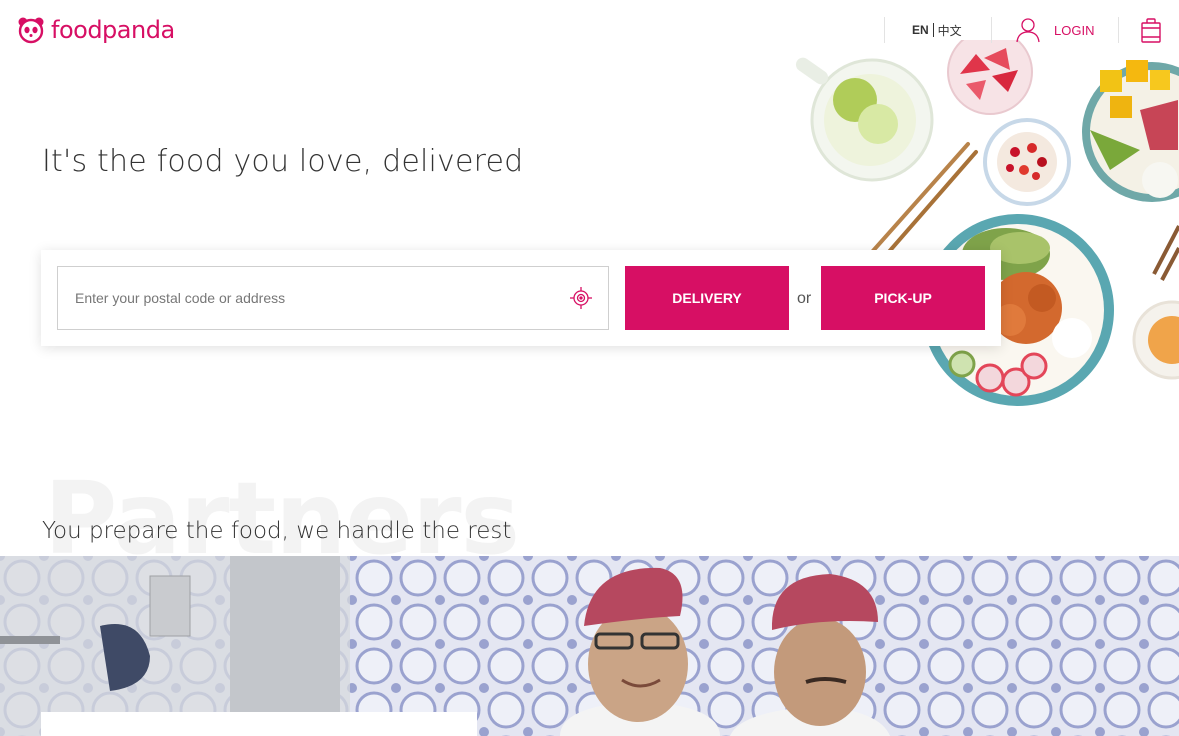 The height and width of the screenshot is (736, 1179). I want to click on cart-button, so click(1139, 30).